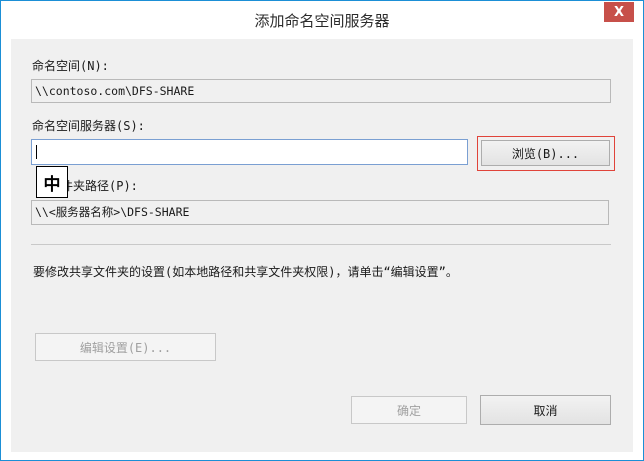 This screenshot has height=461, width=644. I want to click on shared-folder-path-field: \\<服务器名称>\DFS-SHARE, so click(320, 212).